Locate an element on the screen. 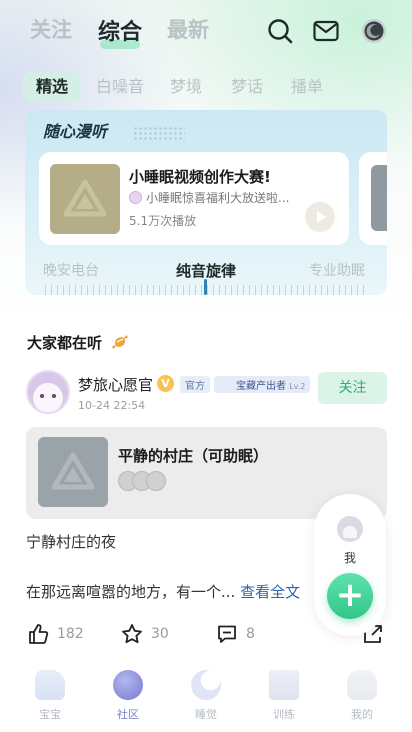  nav-training: 训练 is located at coordinates (284, 696).